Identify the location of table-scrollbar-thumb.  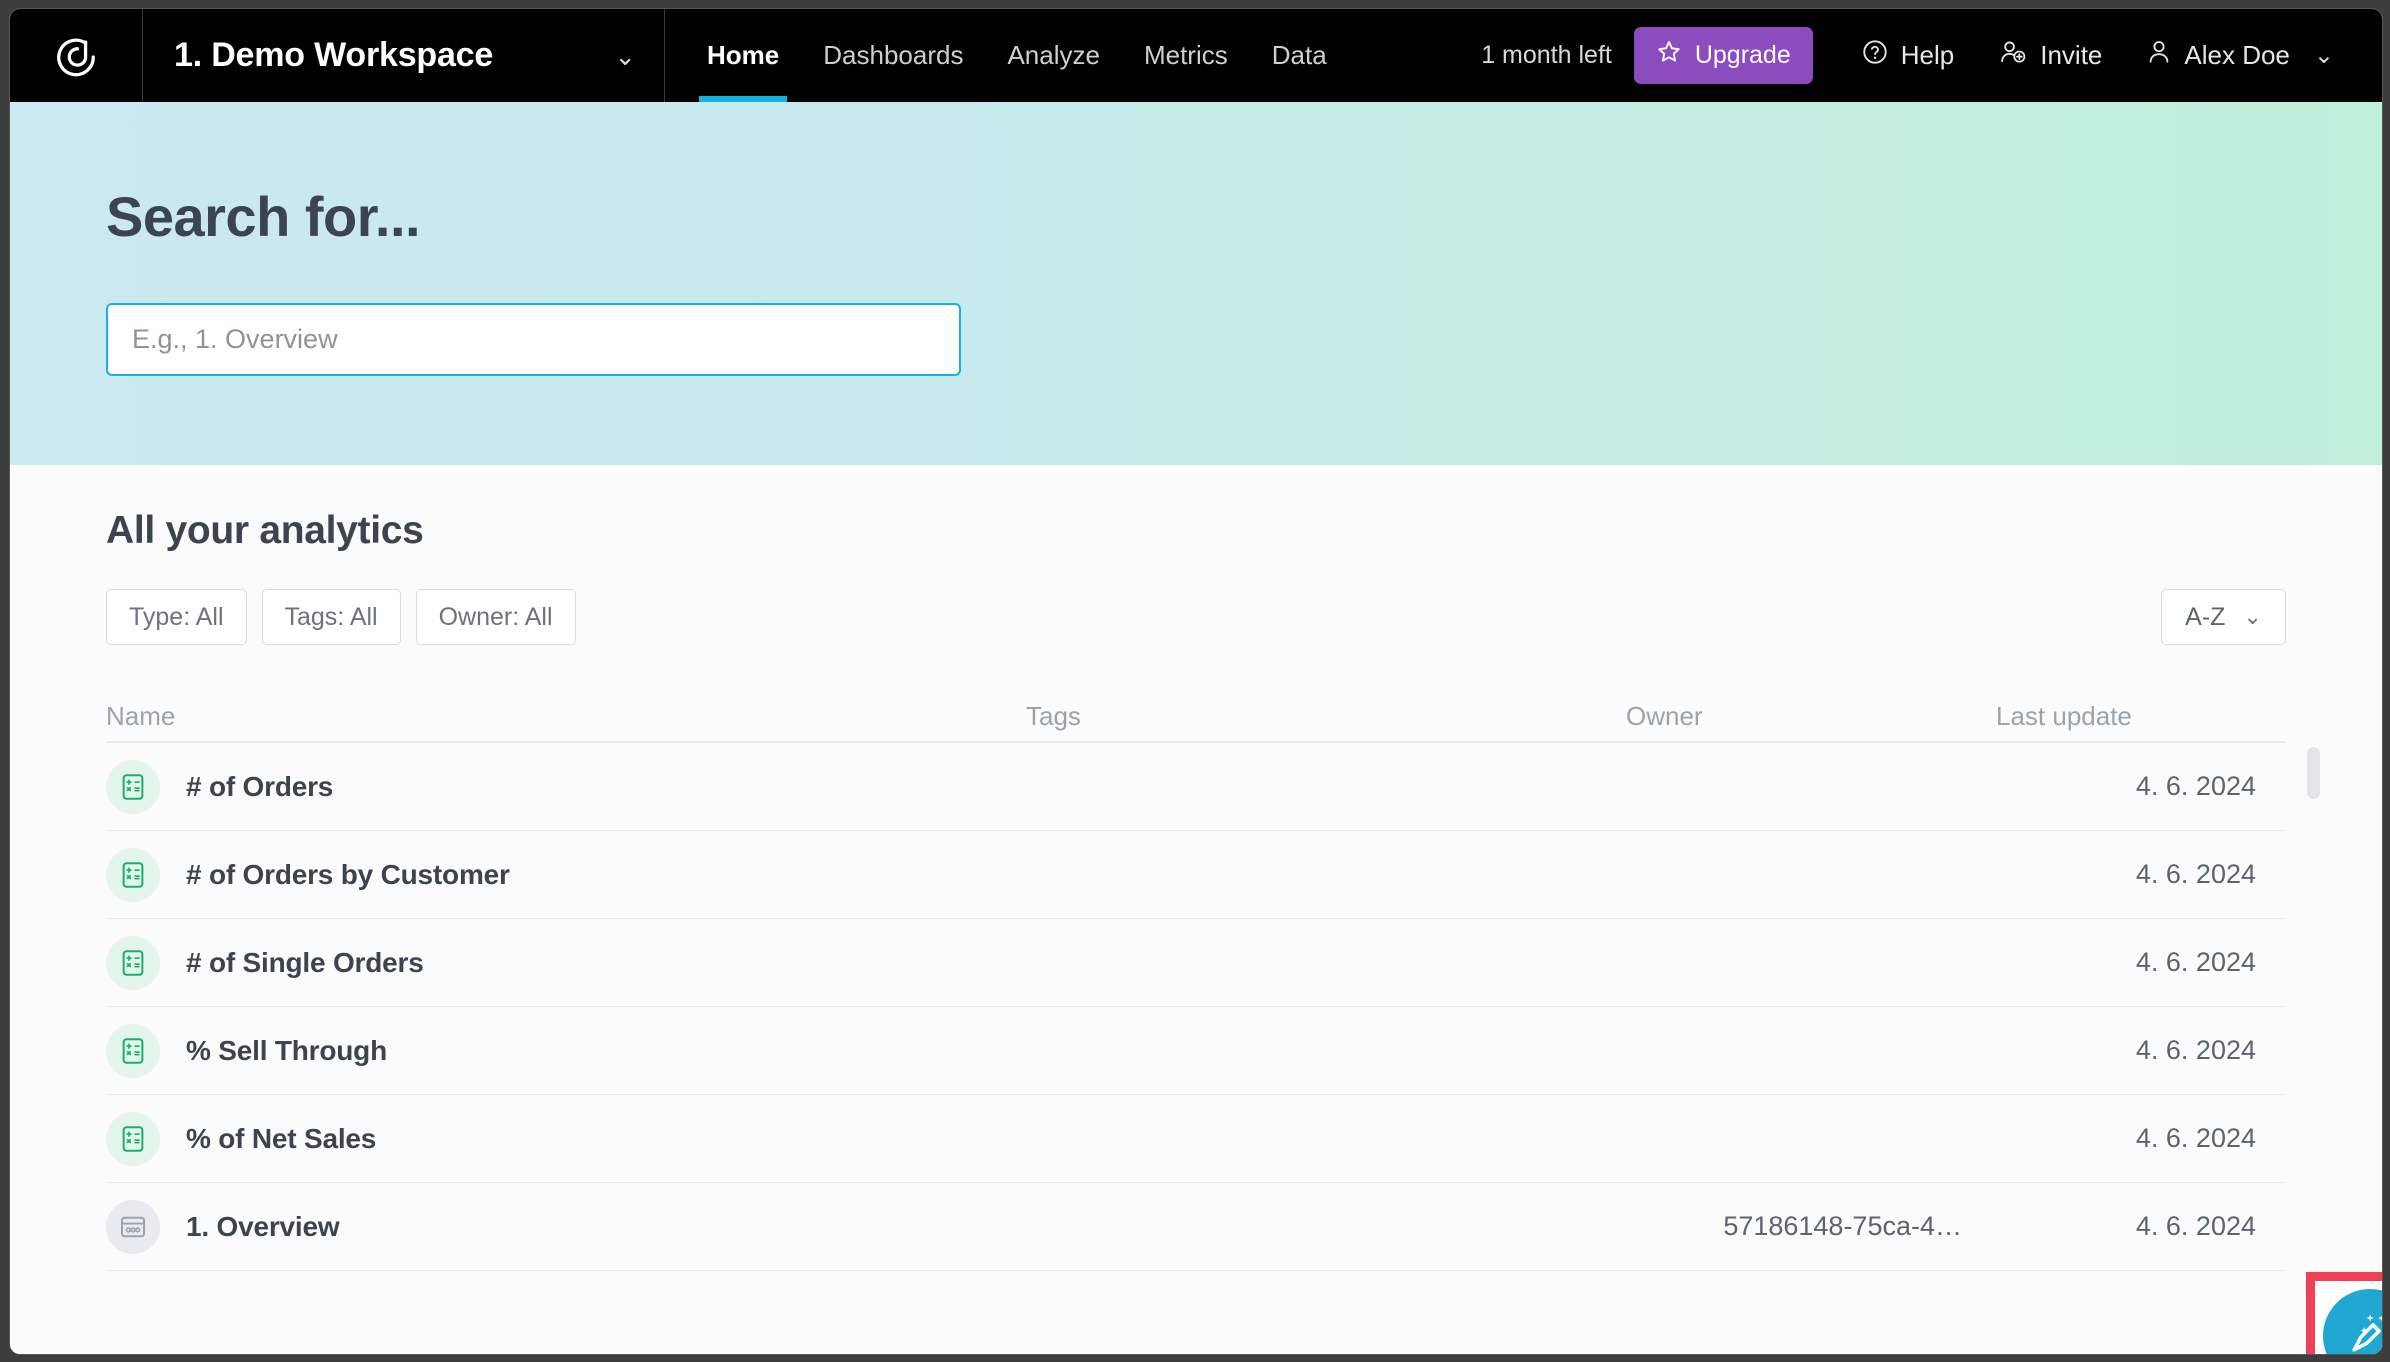
(2313, 773).